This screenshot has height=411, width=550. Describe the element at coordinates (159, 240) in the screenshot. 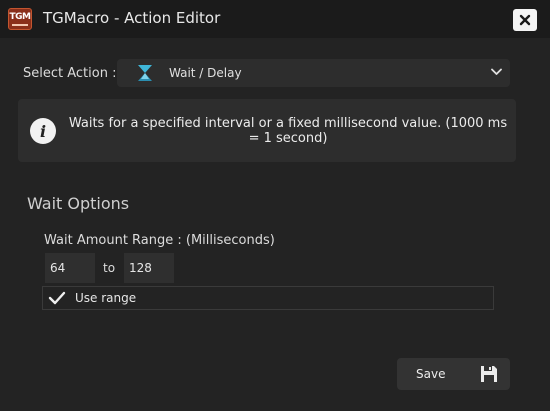

I see `wait-range-label: Wait Amount Range : (Milliseconds)` at that location.